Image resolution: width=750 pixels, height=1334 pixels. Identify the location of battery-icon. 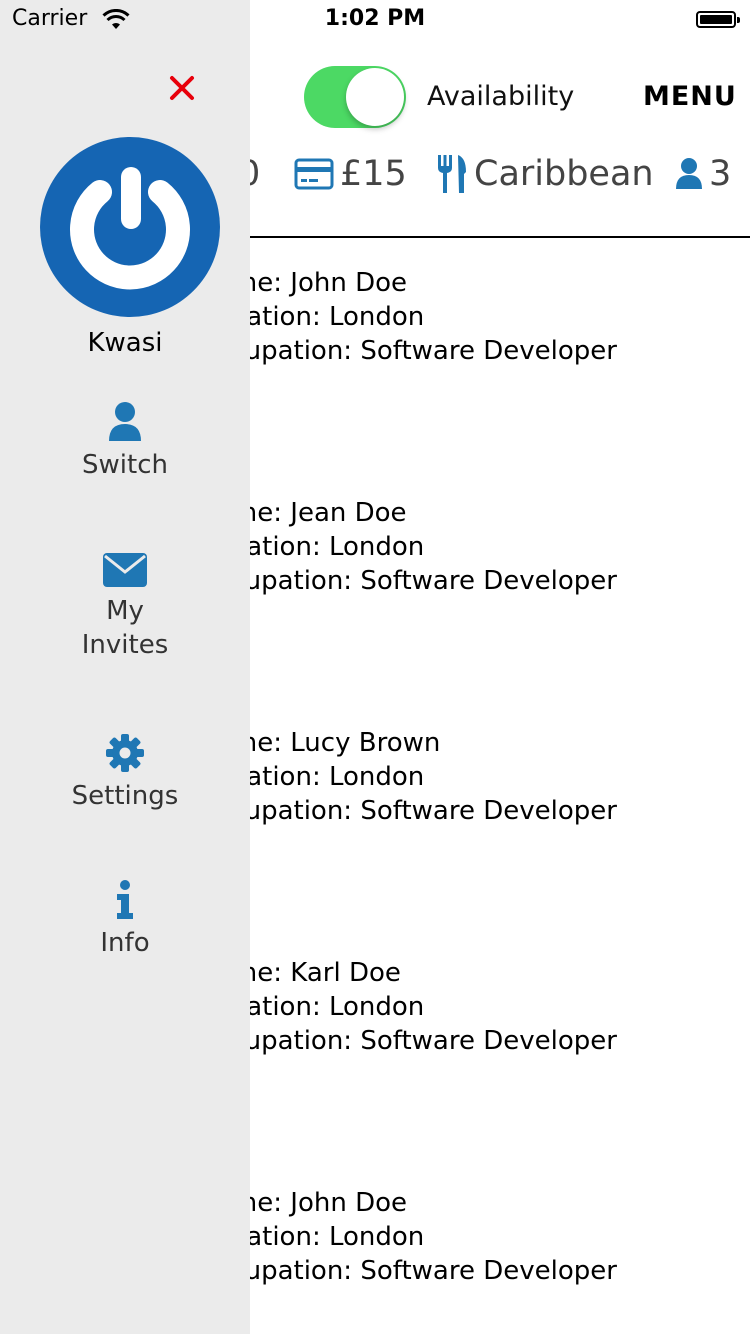
(718, 19).